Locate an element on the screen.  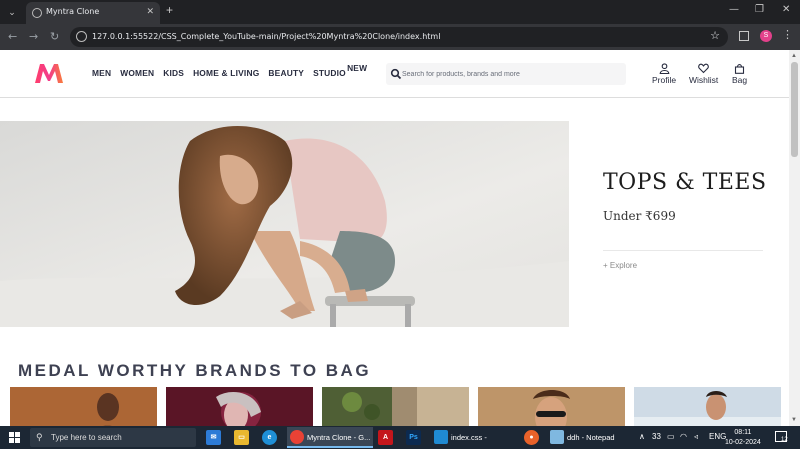
edge-icon: e is located at coordinates (269, 437).